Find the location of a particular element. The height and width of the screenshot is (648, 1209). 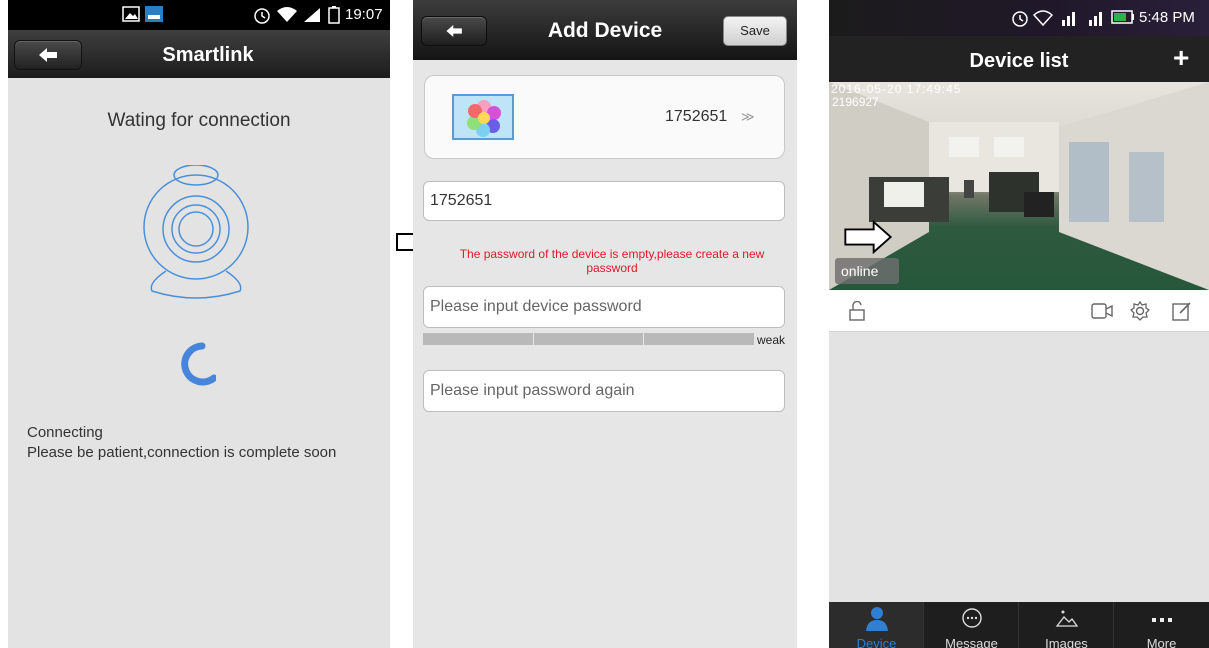

tab-label: Images is located at coordinates (1066, 642).